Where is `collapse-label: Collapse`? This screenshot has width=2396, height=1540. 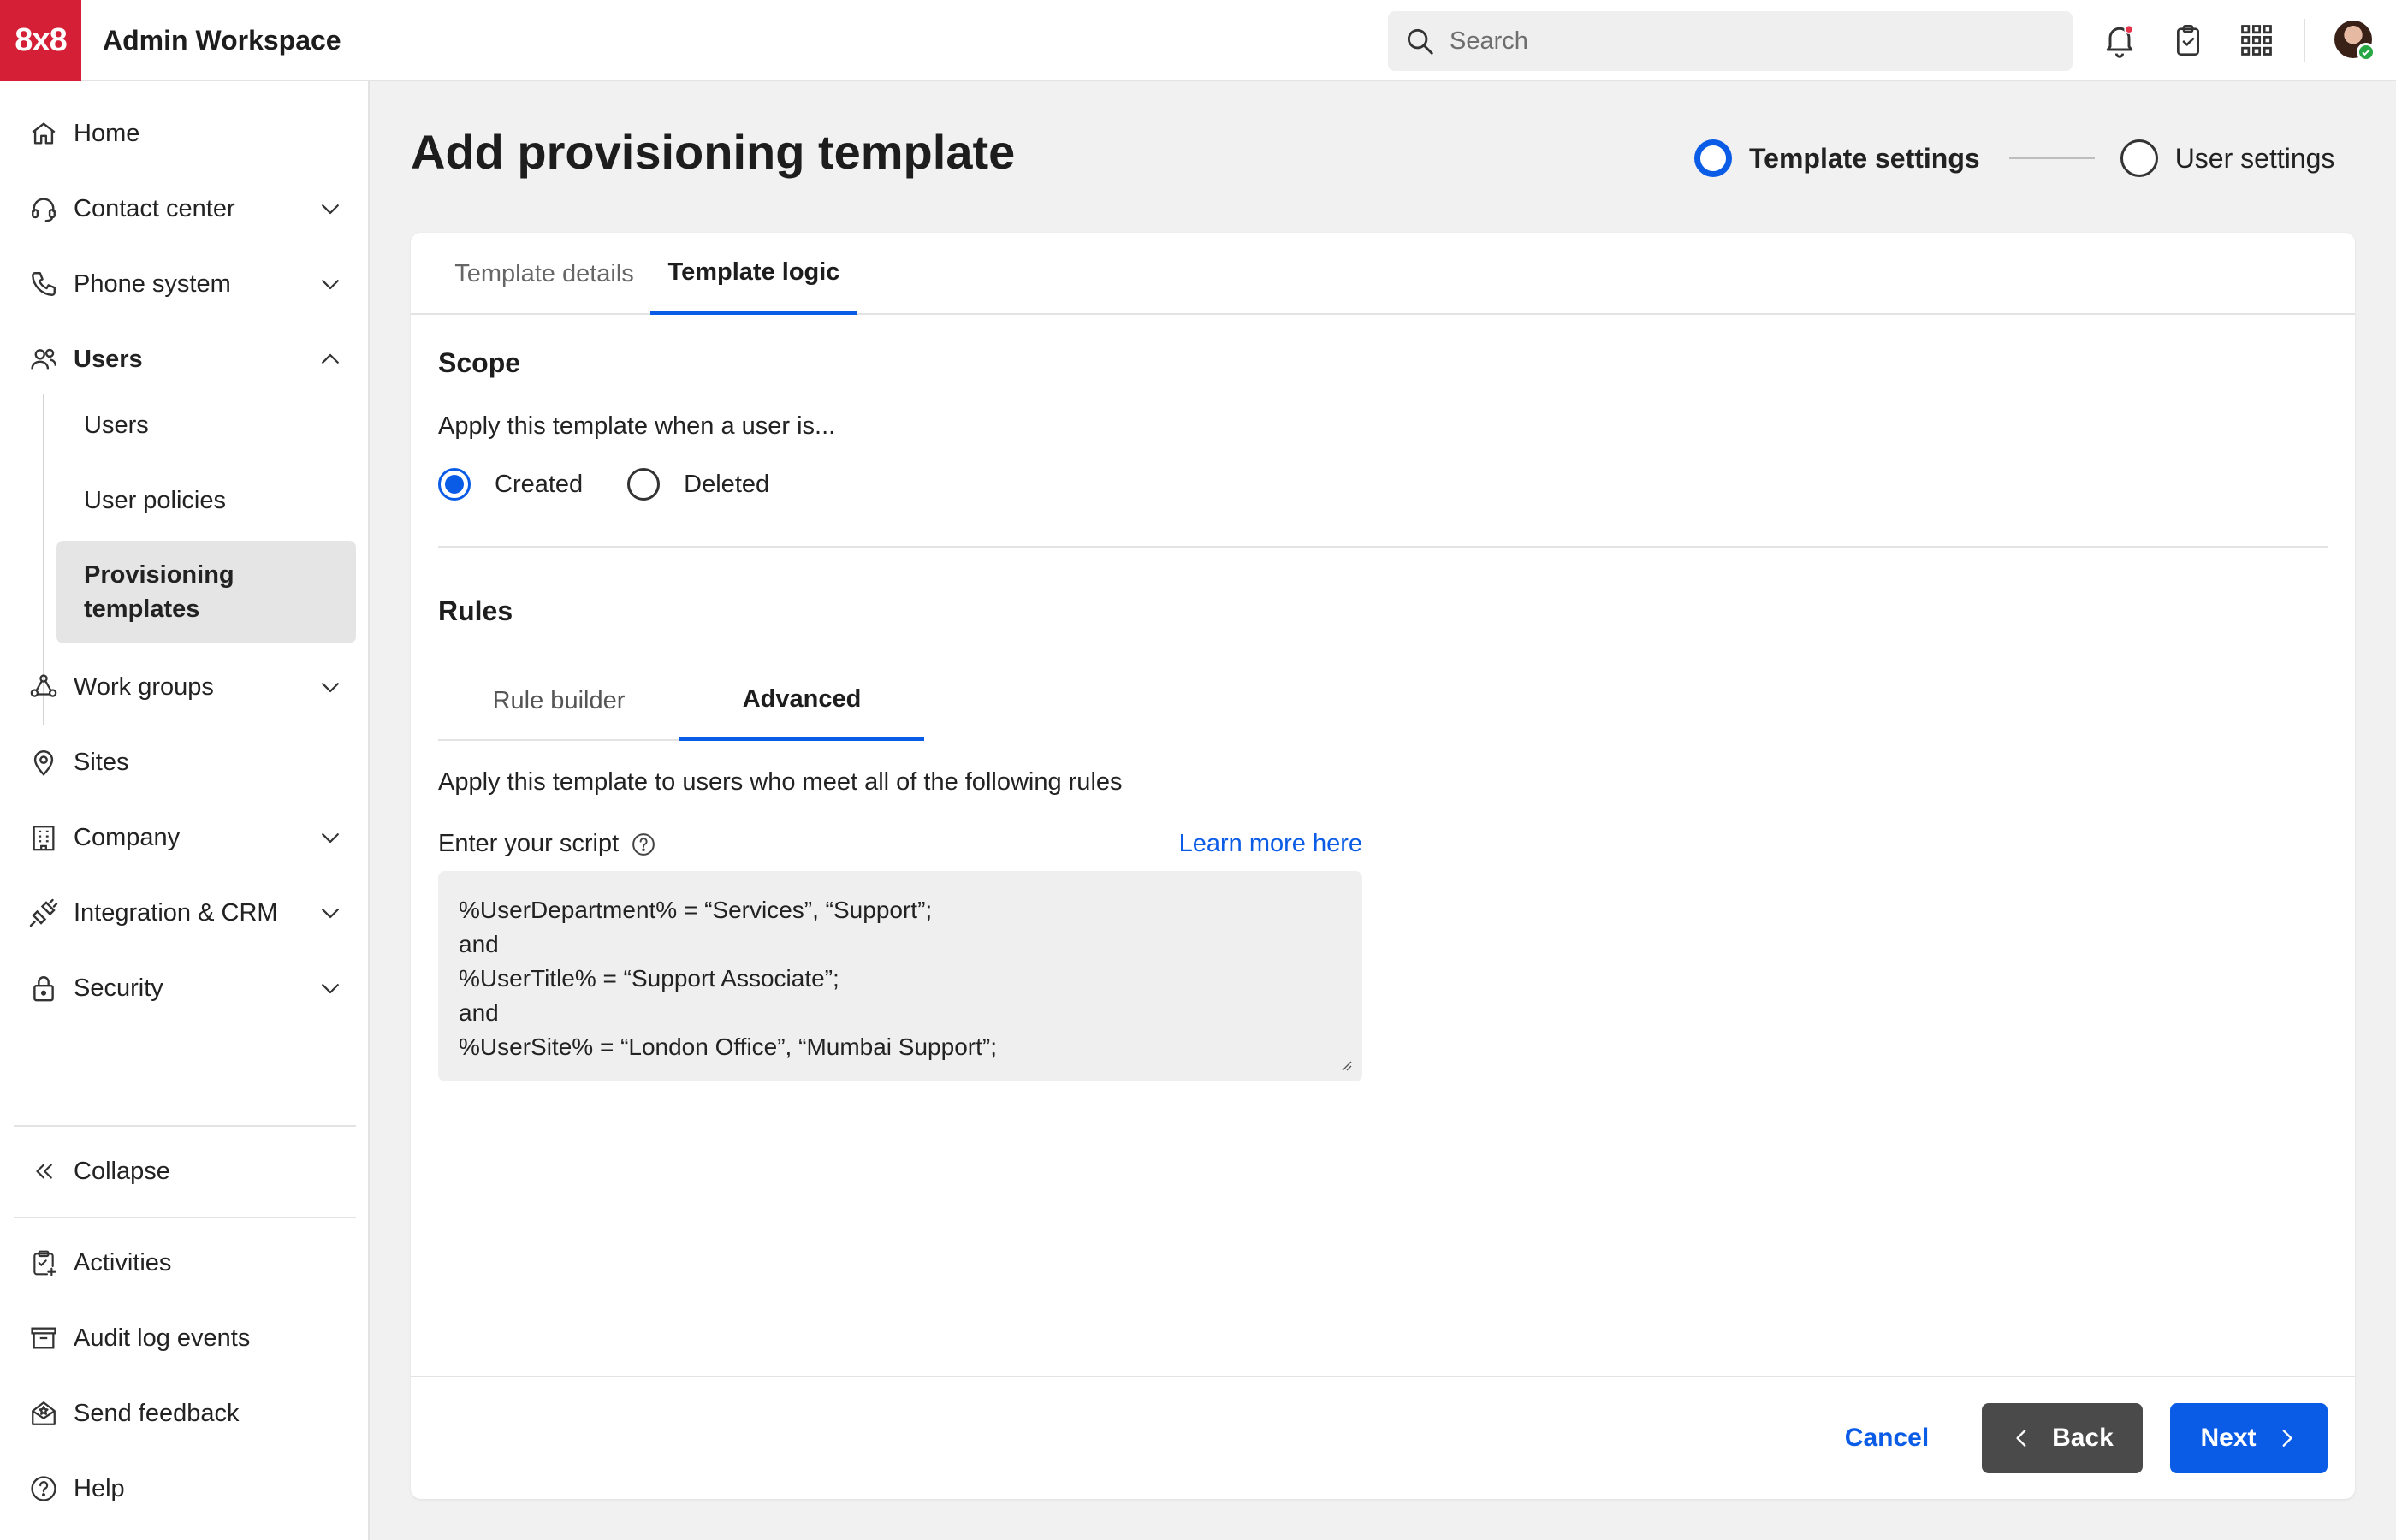 collapse-label: Collapse is located at coordinates (122, 1171).